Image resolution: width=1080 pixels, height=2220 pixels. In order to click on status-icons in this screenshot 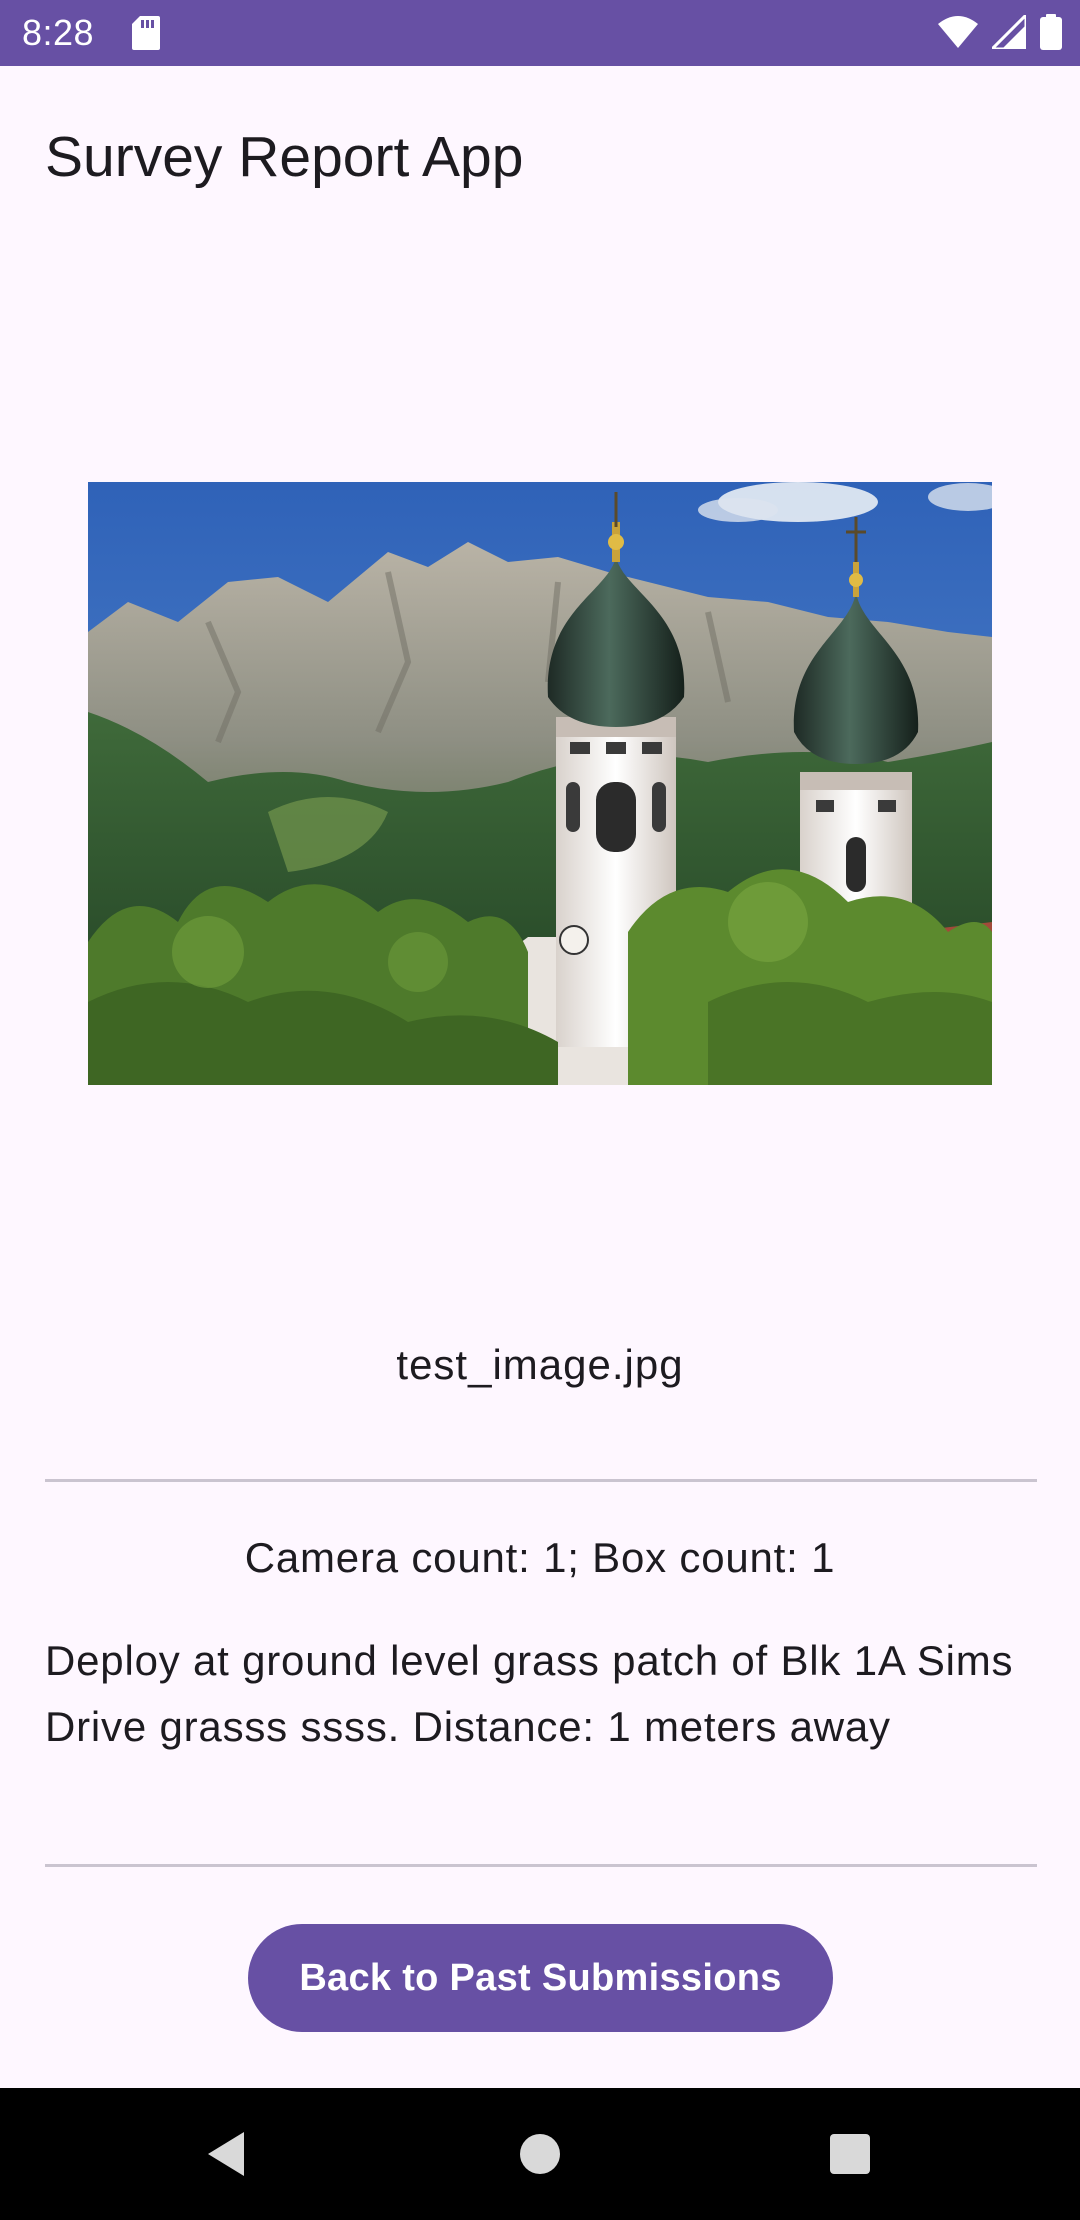, I will do `click(1000, 33)`.